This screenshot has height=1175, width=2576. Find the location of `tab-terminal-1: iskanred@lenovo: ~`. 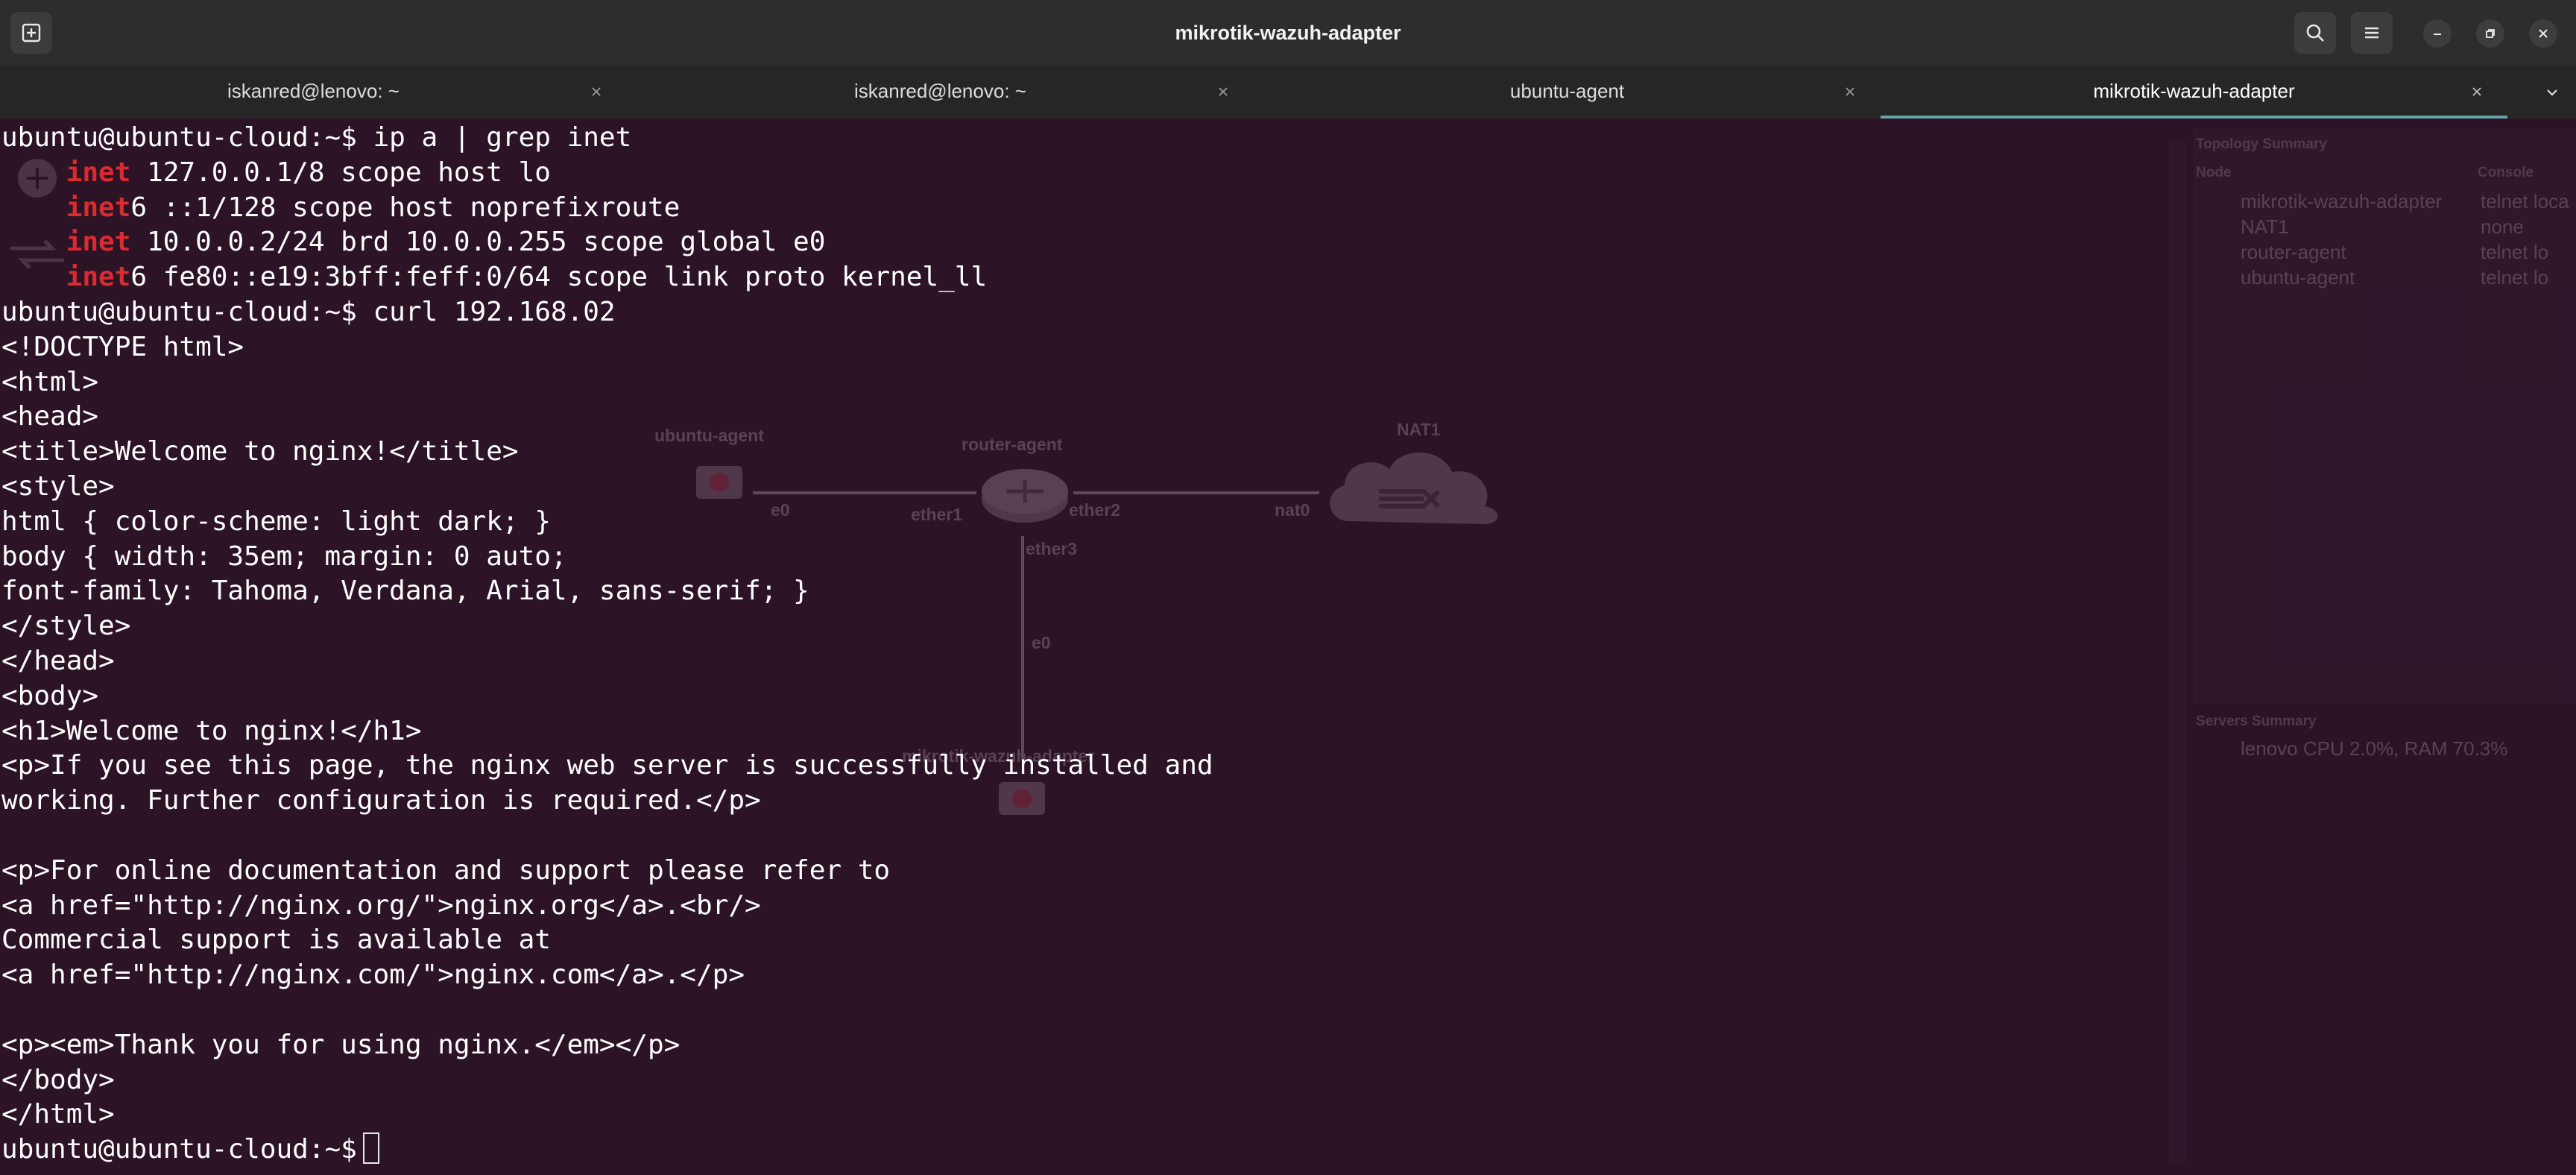

tab-terminal-1: iskanred@lenovo: ~ is located at coordinates (313, 92).